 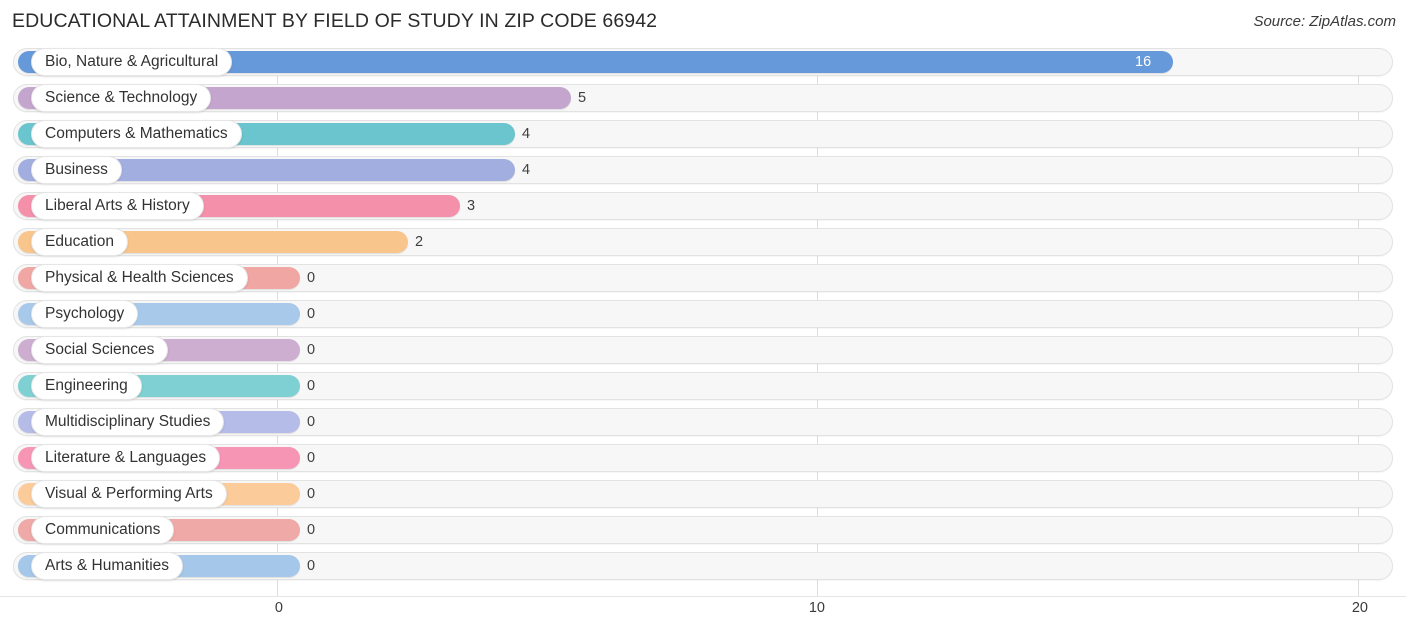 I want to click on category-label-pill: Physical & Health Sciences, so click(x=139, y=278).